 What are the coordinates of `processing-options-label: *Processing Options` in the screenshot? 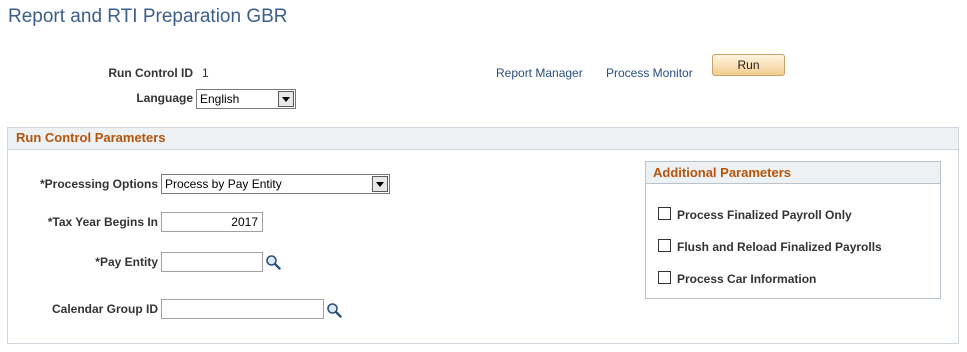 It's located at (98, 184).